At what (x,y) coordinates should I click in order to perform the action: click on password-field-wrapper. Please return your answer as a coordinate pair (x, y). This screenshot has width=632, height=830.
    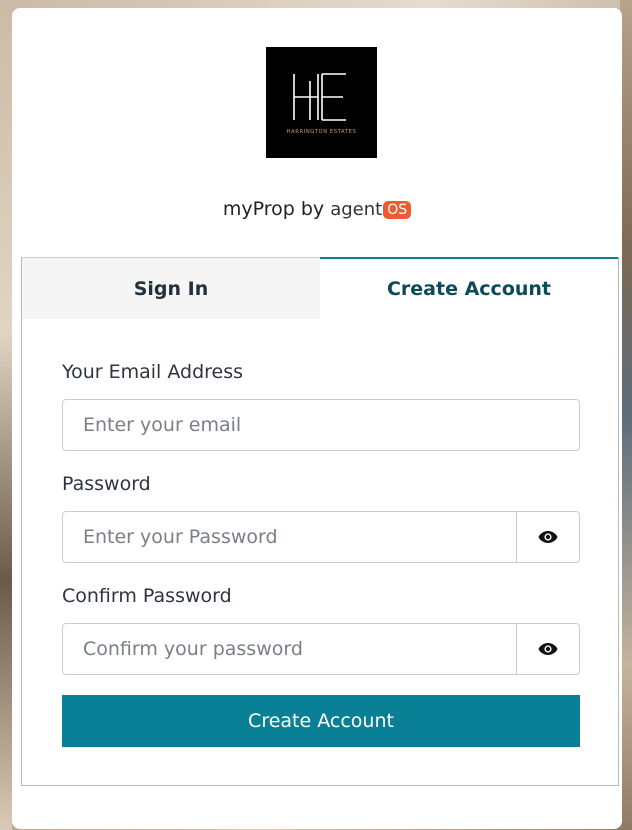
    Looking at the image, I should click on (321, 537).